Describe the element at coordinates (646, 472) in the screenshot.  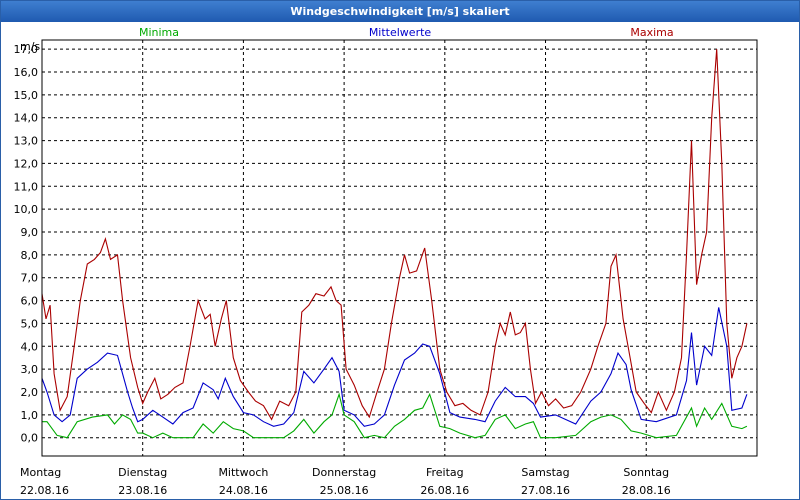
I see `x-tick-day: Sonntag` at that location.